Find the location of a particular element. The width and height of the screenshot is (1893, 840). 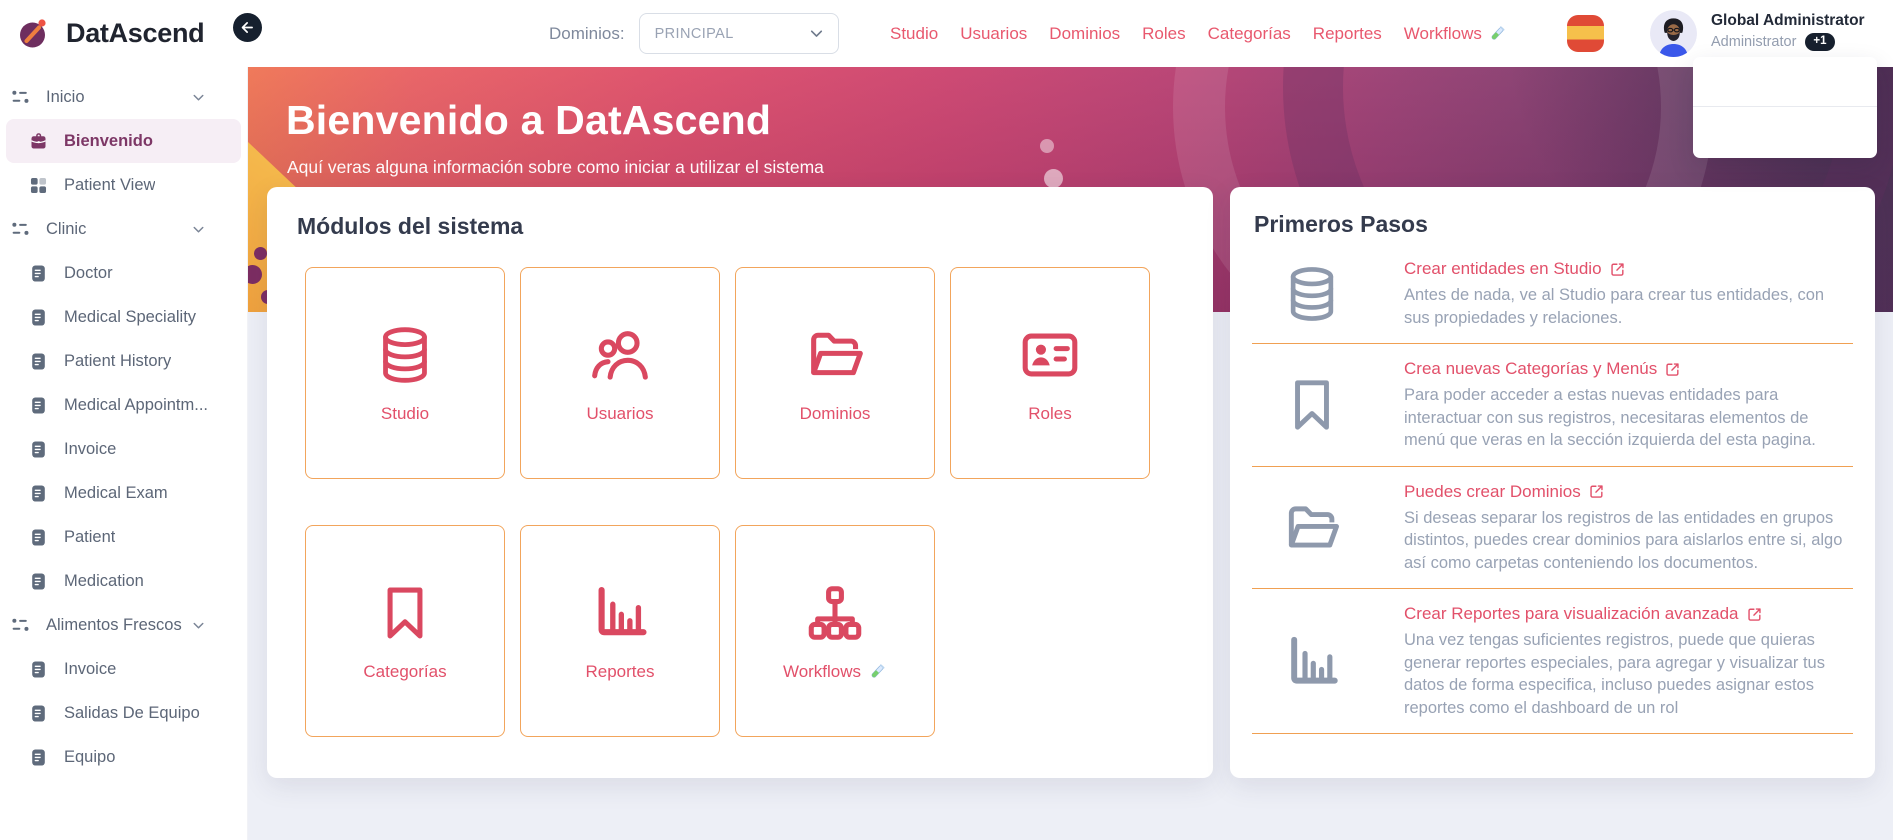

sidebar-item-patient-history: Patient History is located at coordinates (123, 361).